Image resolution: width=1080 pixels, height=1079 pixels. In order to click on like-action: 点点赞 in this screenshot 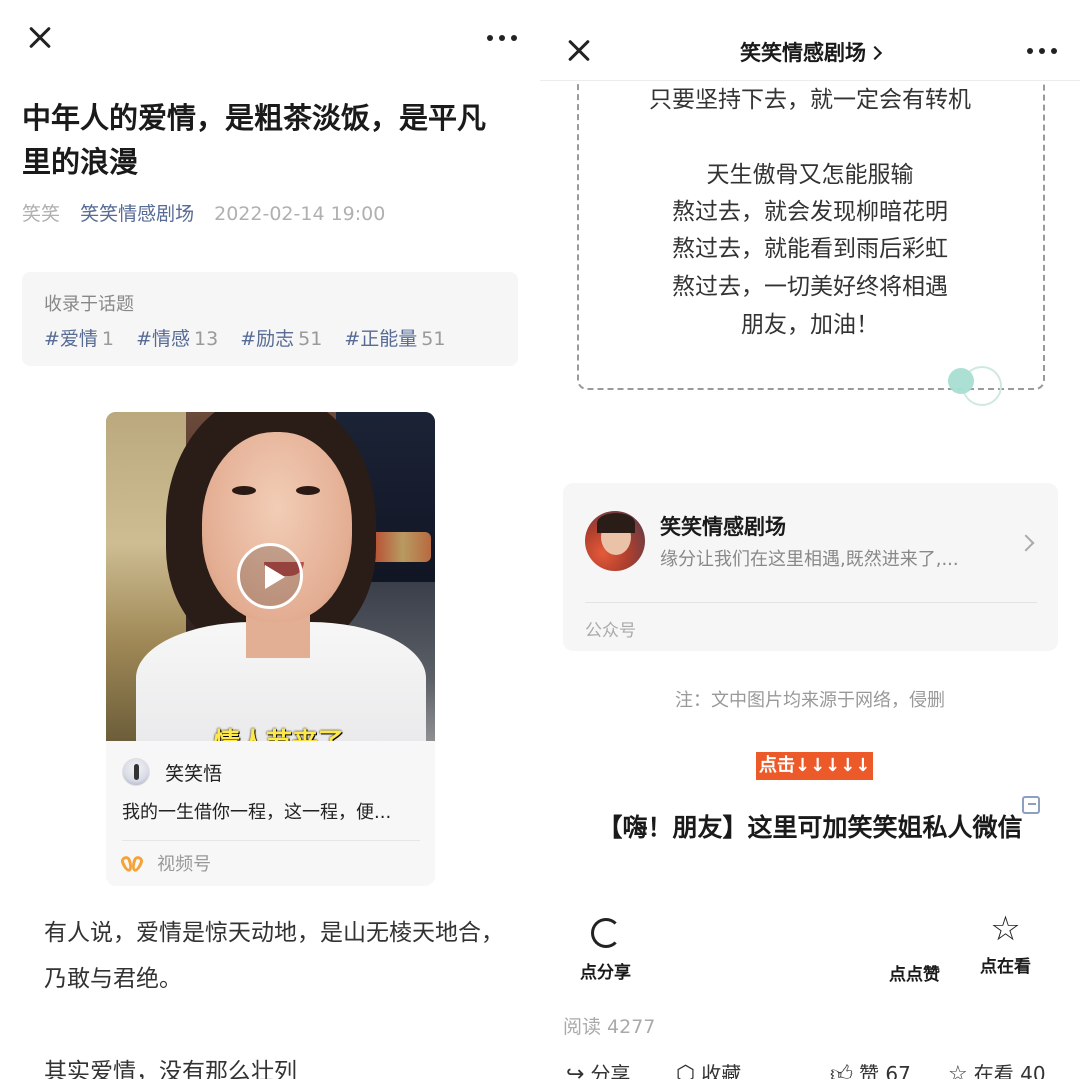, I will do `click(914, 969)`.